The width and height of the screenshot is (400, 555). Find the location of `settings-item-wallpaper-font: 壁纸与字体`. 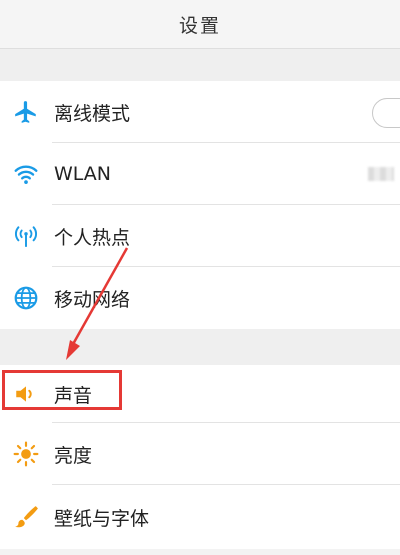

settings-item-wallpaper-font: 壁纸与字体 is located at coordinates (200, 517).